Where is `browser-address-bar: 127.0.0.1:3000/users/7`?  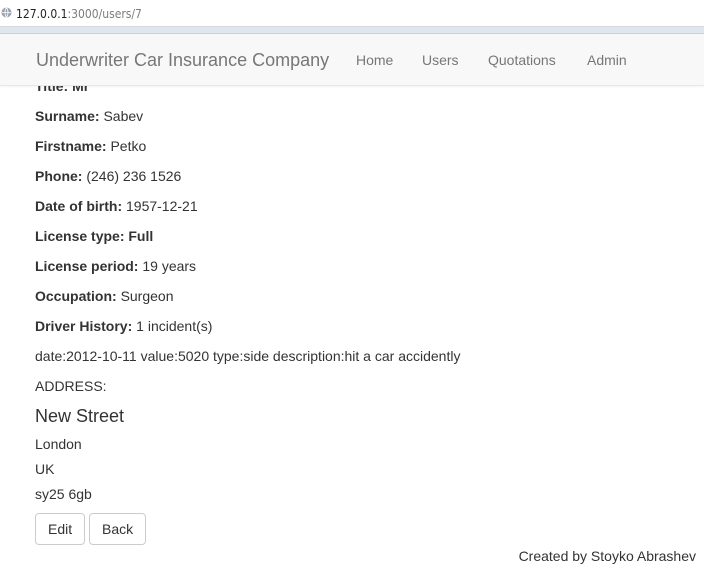 browser-address-bar: 127.0.0.1:3000/users/7 is located at coordinates (352, 13).